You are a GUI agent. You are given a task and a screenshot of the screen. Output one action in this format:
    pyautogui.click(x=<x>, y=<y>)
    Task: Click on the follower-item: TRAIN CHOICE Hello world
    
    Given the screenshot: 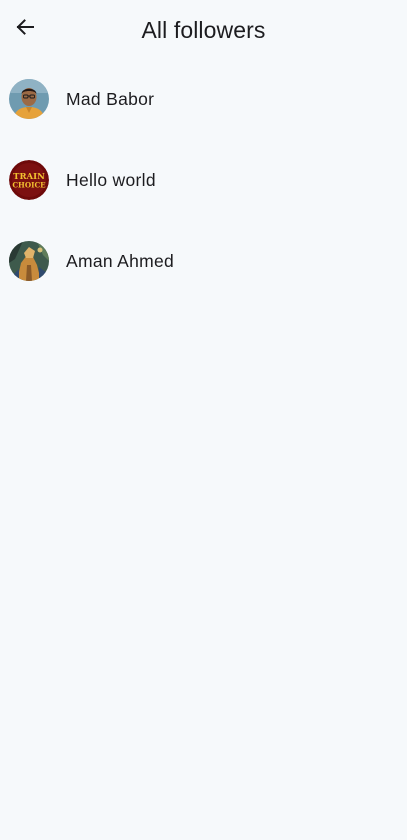 What is the action you would take?
    pyautogui.click(x=203, y=180)
    